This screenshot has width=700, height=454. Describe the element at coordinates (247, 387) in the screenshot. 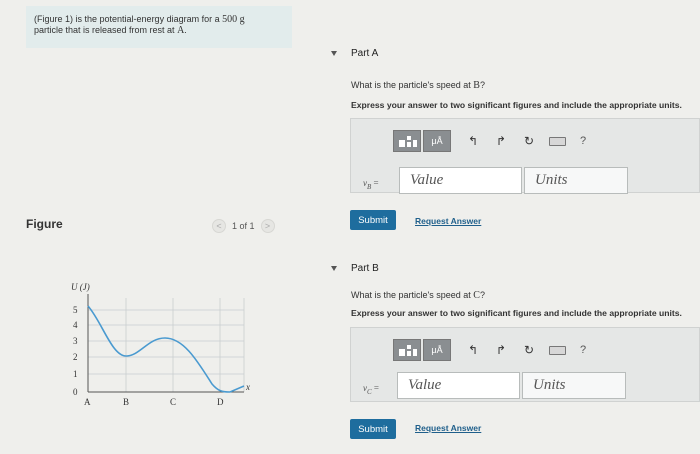

I see `x-axis-label: x` at that location.